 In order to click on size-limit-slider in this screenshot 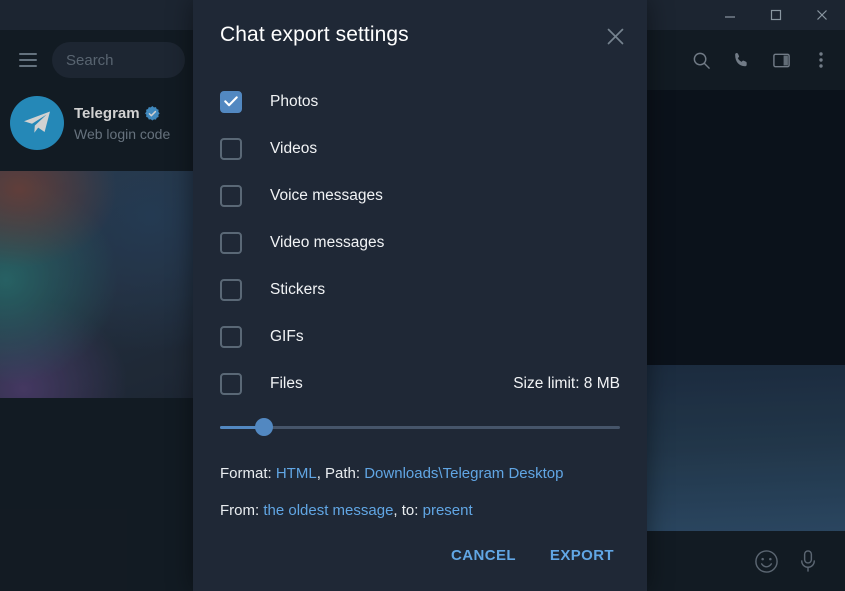, I will do `click(420, 427)`.